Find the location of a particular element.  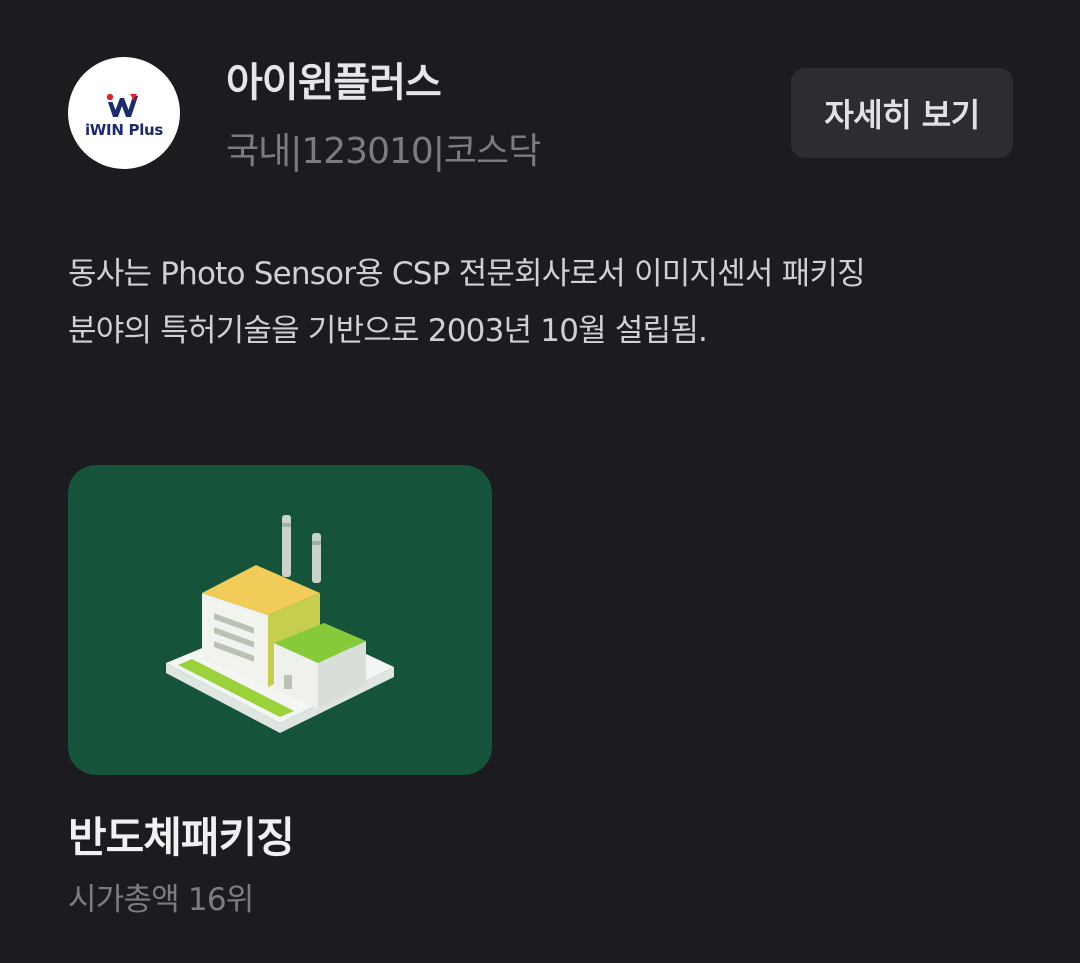

company-meta: 국내|123010|코스닥 is located at coordinates (383, 151).